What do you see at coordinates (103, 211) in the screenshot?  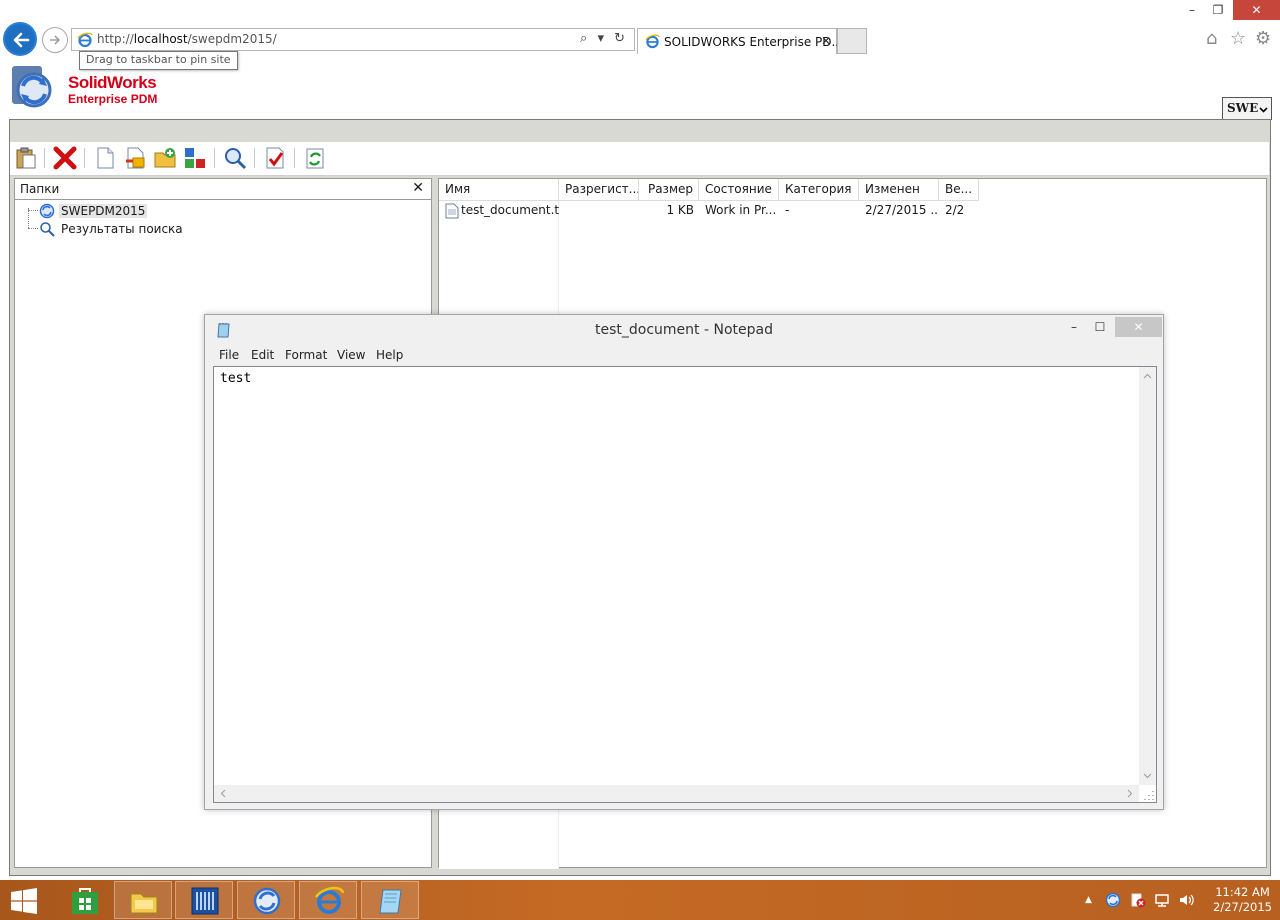 I see `tree-item-label: SWEPDM2015` at bounding box center [103, 211].